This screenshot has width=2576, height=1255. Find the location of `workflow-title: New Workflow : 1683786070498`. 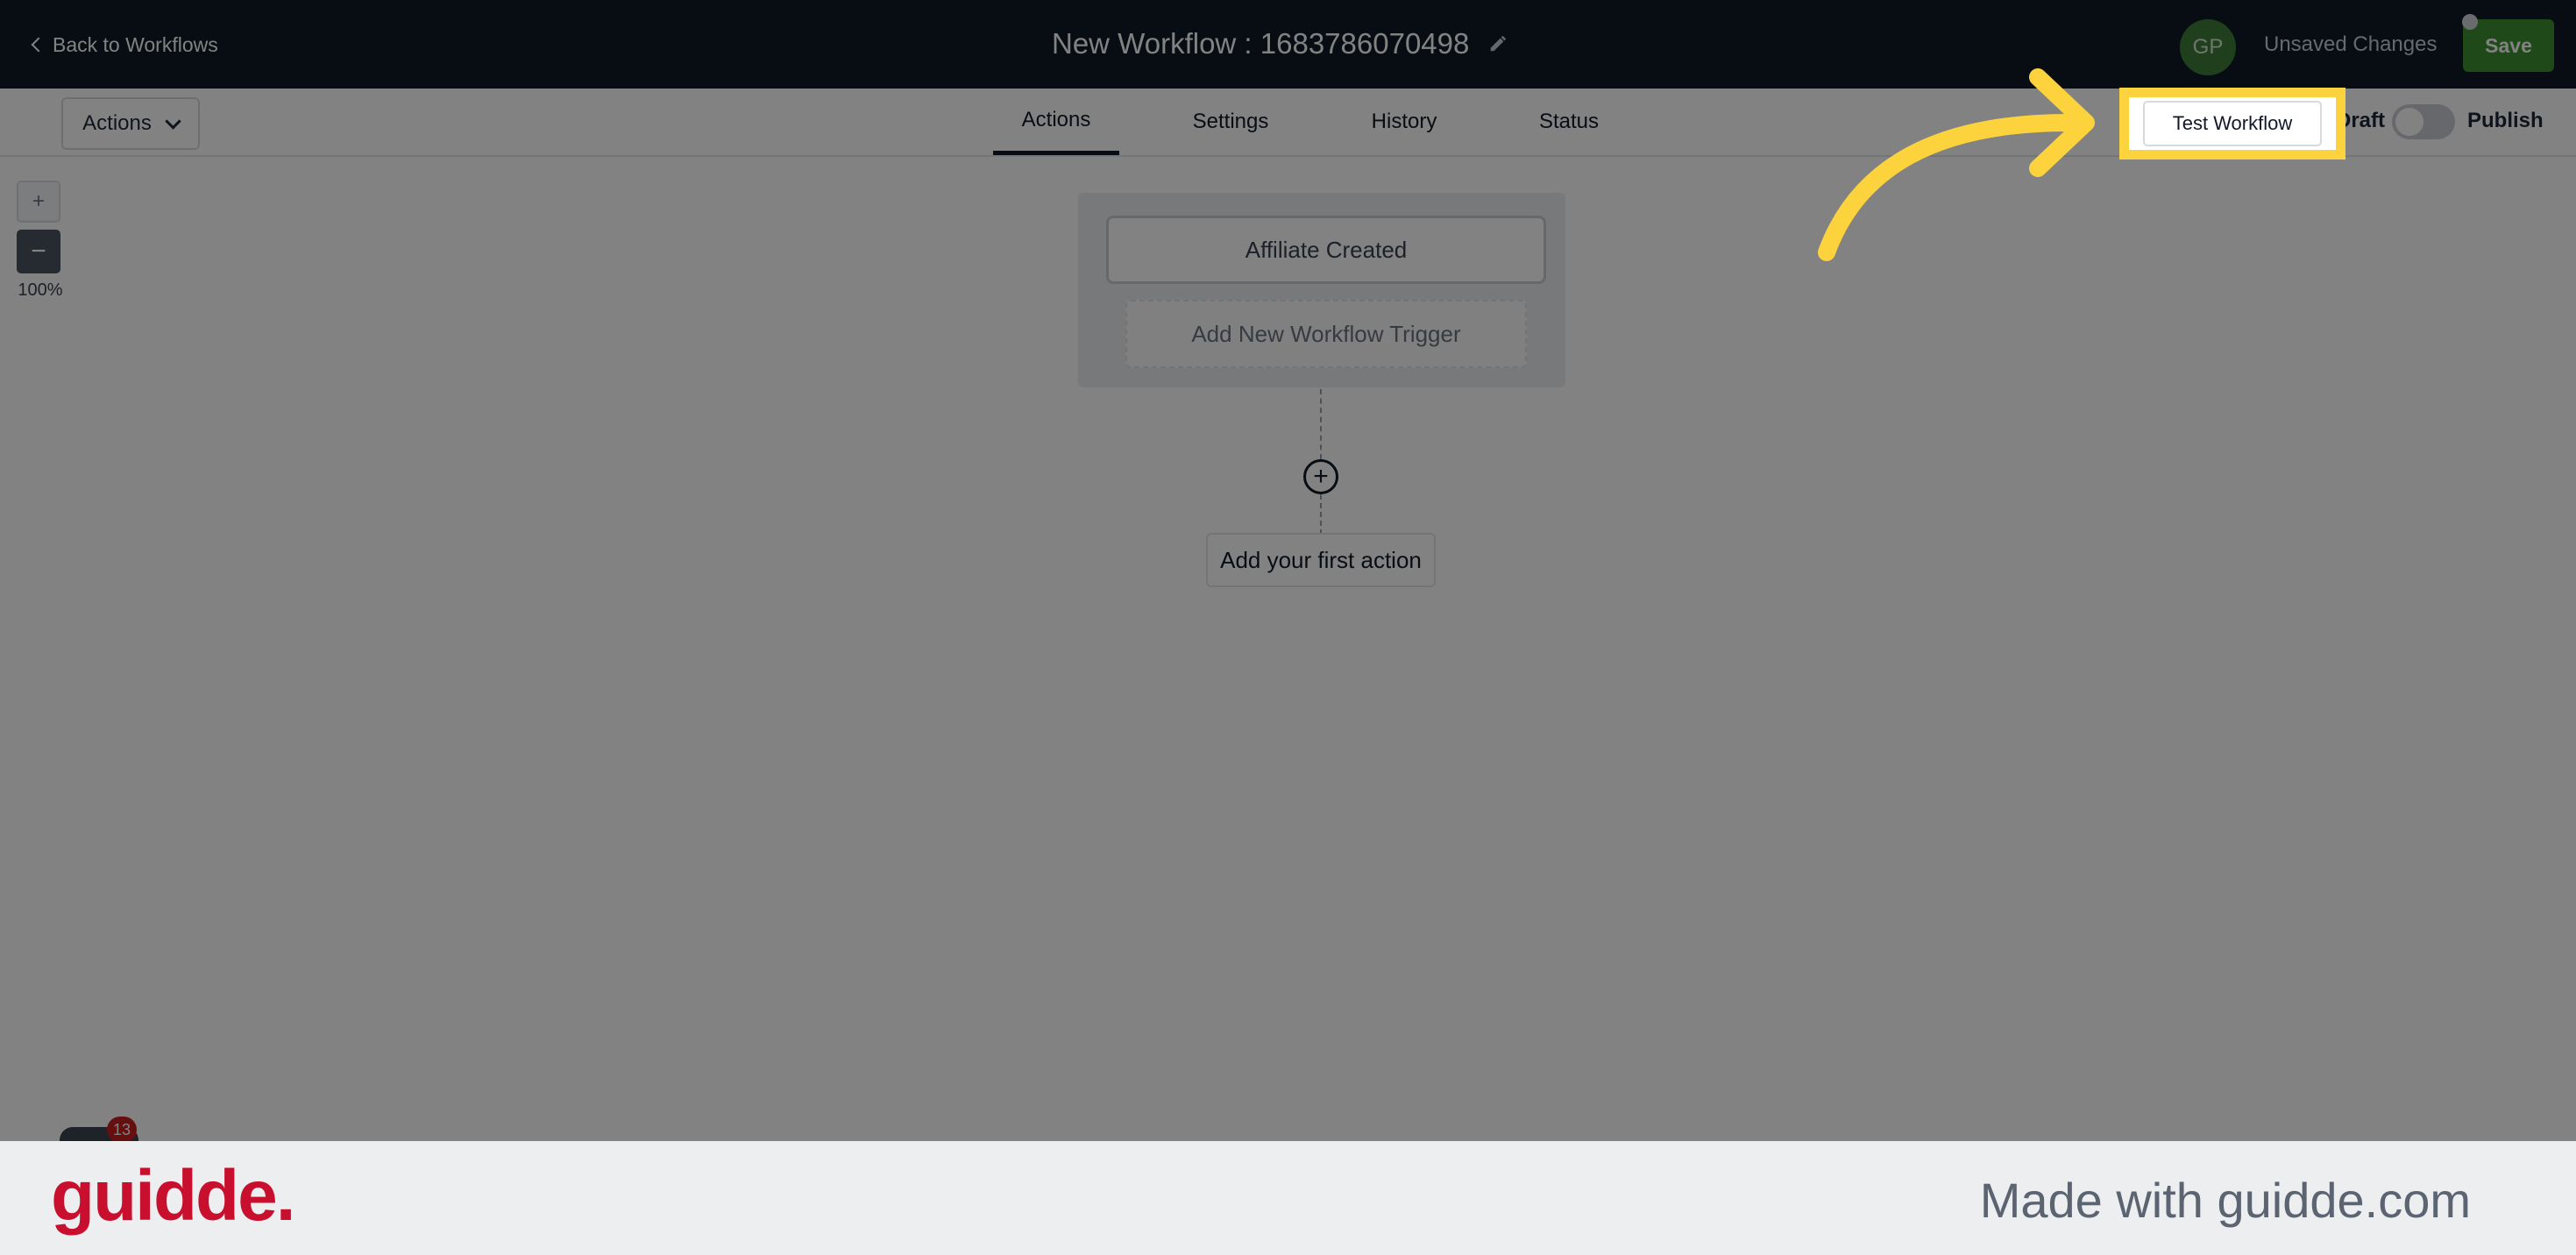

workflow-title: New Workflow : 1683786070498 is located at coordinates (1289, 44).